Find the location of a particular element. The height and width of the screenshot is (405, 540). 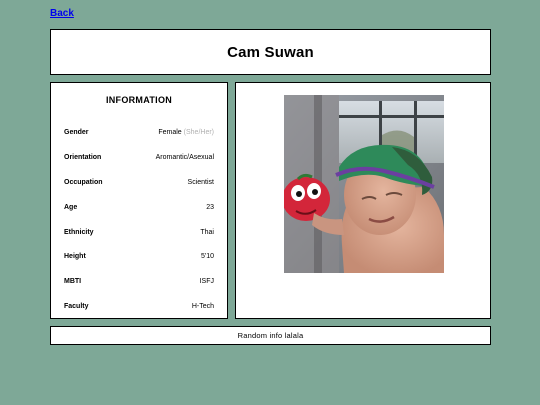

gender-value: Female is located at coordinates (170, 132).